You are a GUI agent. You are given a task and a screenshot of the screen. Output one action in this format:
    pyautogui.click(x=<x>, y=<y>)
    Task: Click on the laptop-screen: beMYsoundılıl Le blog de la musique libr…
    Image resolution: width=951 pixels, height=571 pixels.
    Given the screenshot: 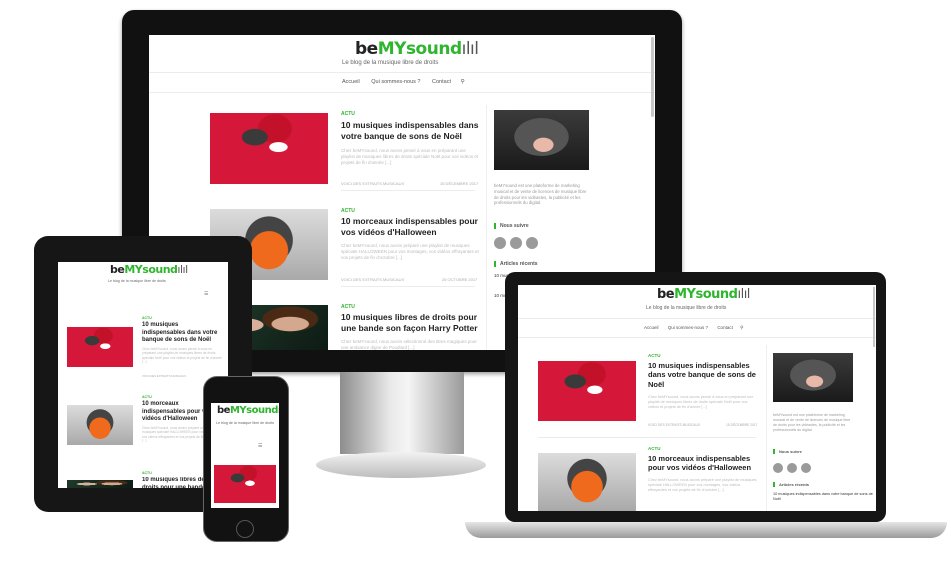 What is the action you would take?
    pyautogui.click(x=697, y=398)
    